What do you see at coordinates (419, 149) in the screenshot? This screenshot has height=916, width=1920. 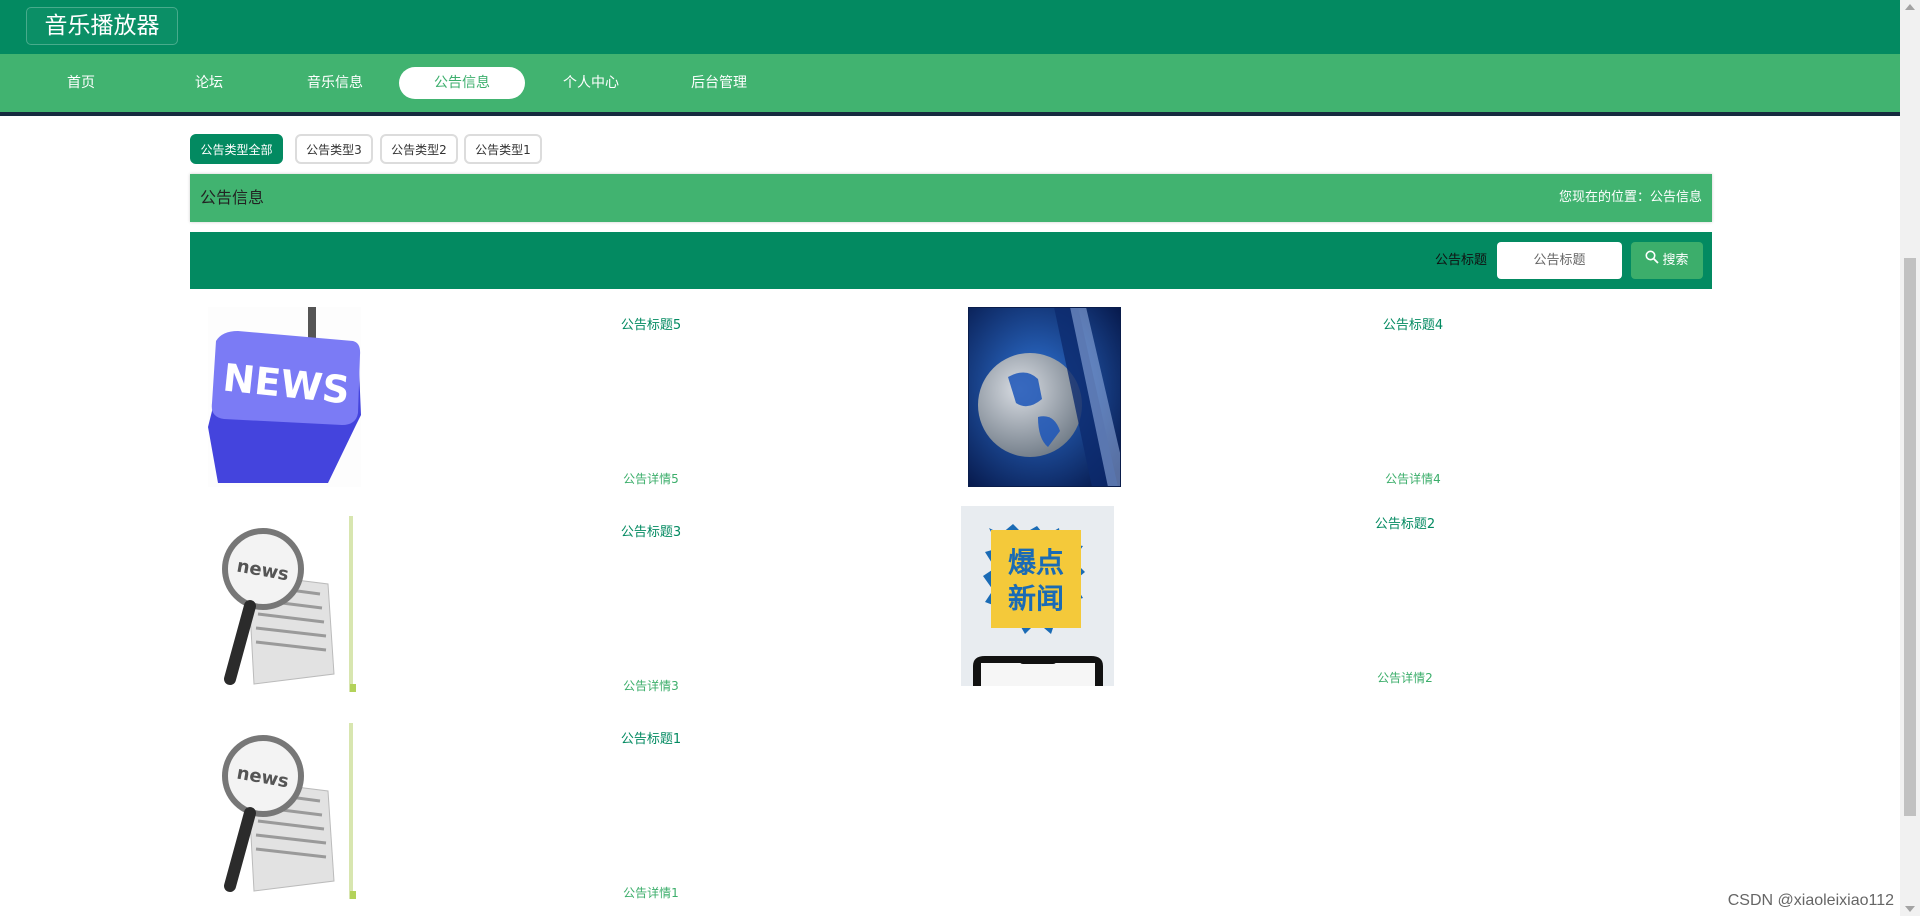 I see `filter-type-2: 公告类型2` at bounding box center [419, 149].